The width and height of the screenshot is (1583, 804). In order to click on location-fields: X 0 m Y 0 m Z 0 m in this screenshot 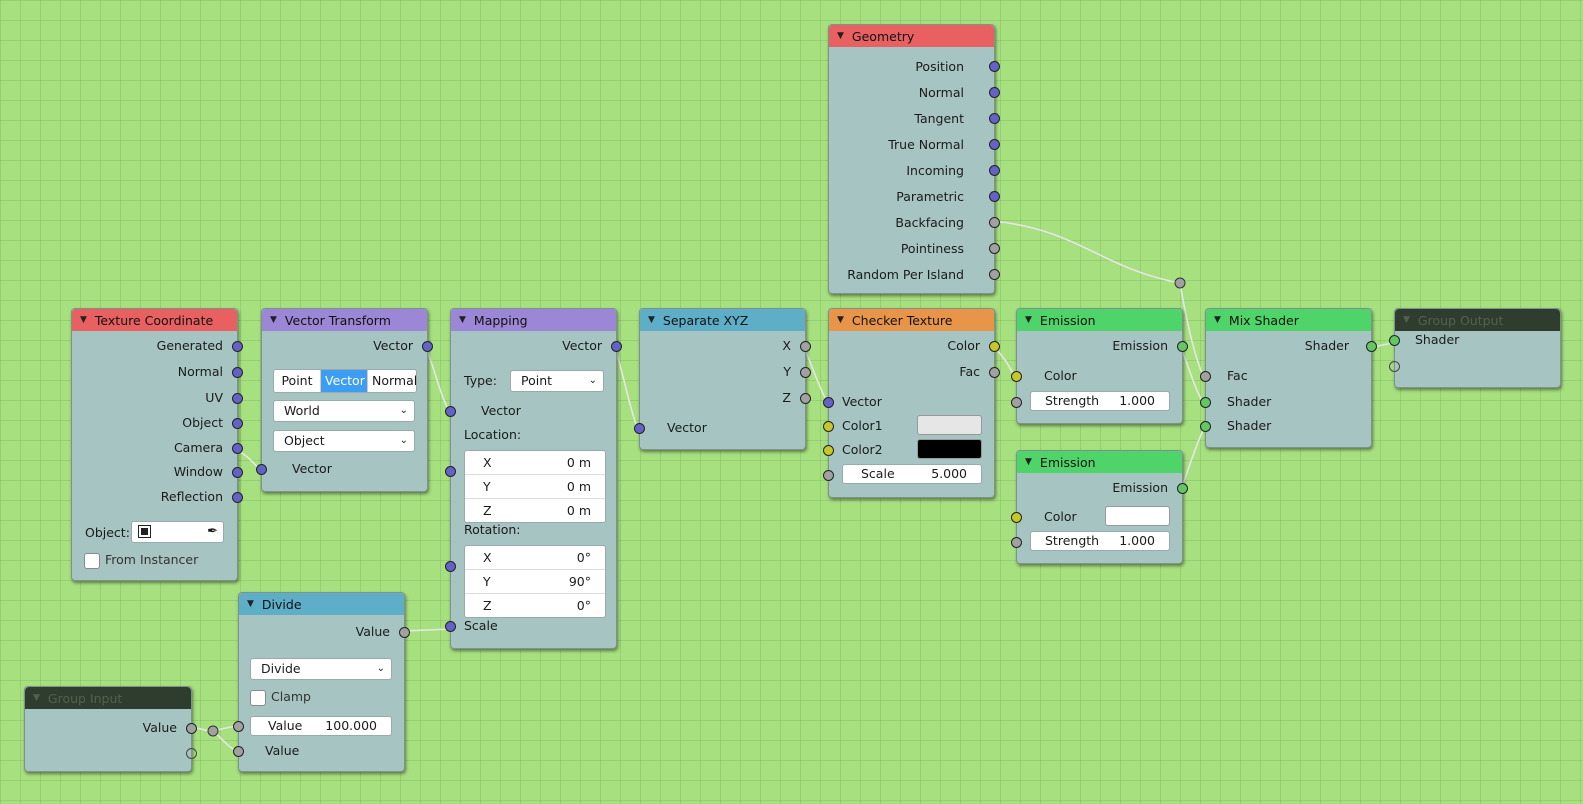, I will do `click(535, 486)`.